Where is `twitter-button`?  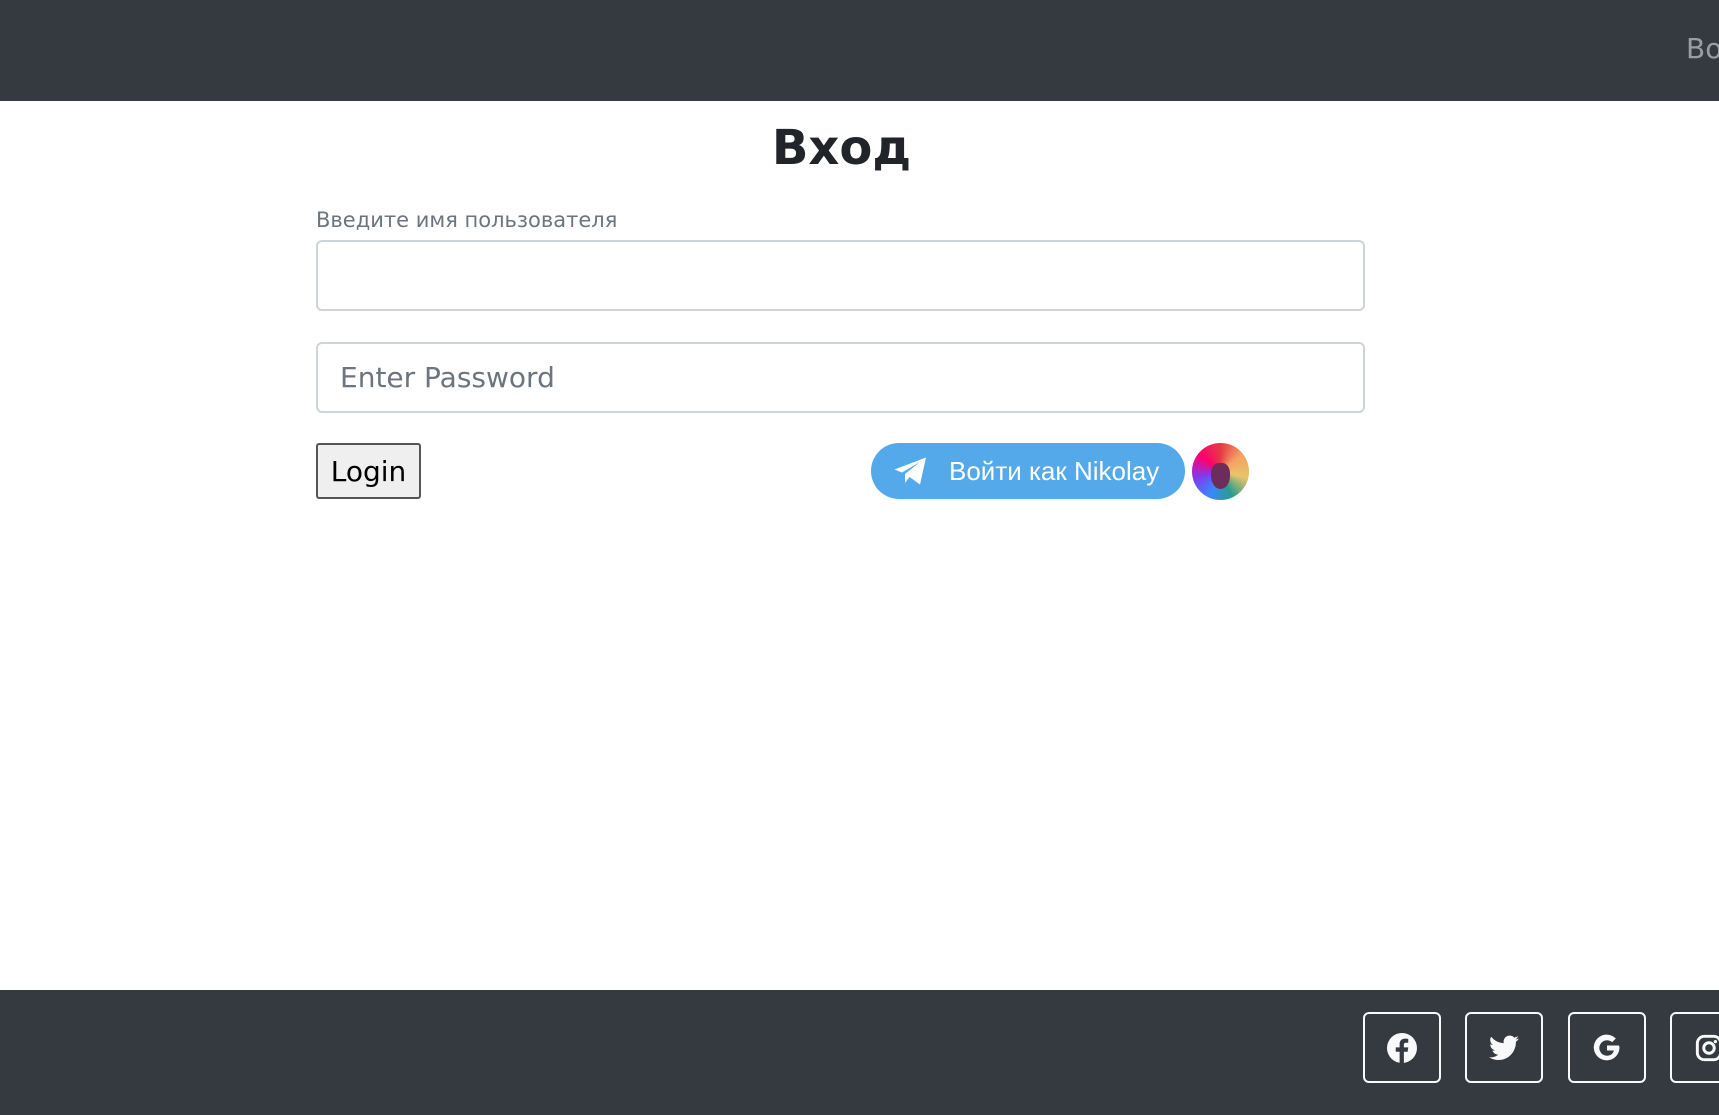
twitter-button is located at coordinates (1504, 1047).